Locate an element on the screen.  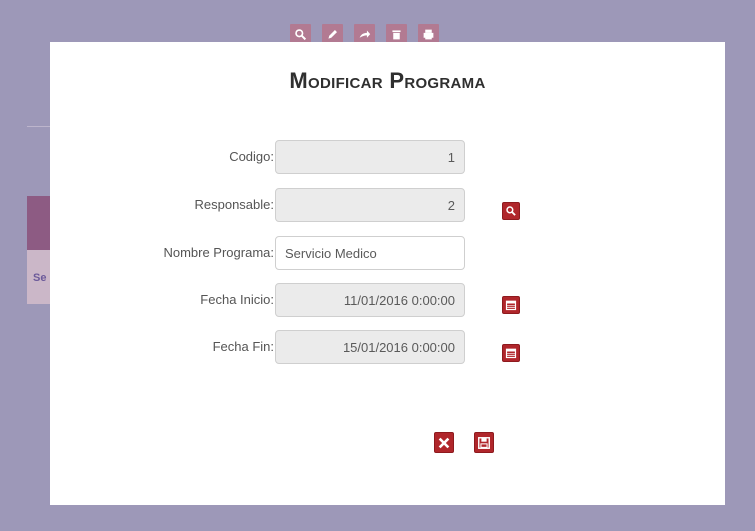
responsable-field is located at coordinates (370, 205).